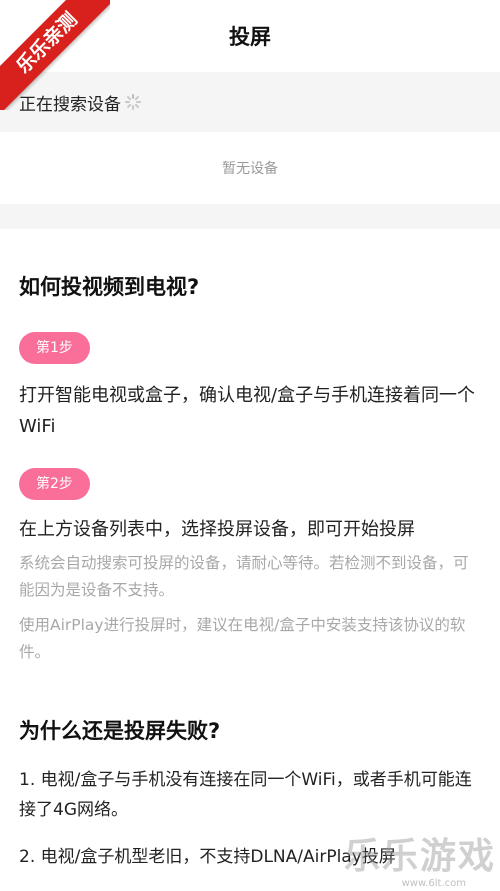  I want to click on step-2-note-2: 使用AirPlay进行投屏时，建议在电视/盒子中安装支持该协议的软件。, so click(242, 638).